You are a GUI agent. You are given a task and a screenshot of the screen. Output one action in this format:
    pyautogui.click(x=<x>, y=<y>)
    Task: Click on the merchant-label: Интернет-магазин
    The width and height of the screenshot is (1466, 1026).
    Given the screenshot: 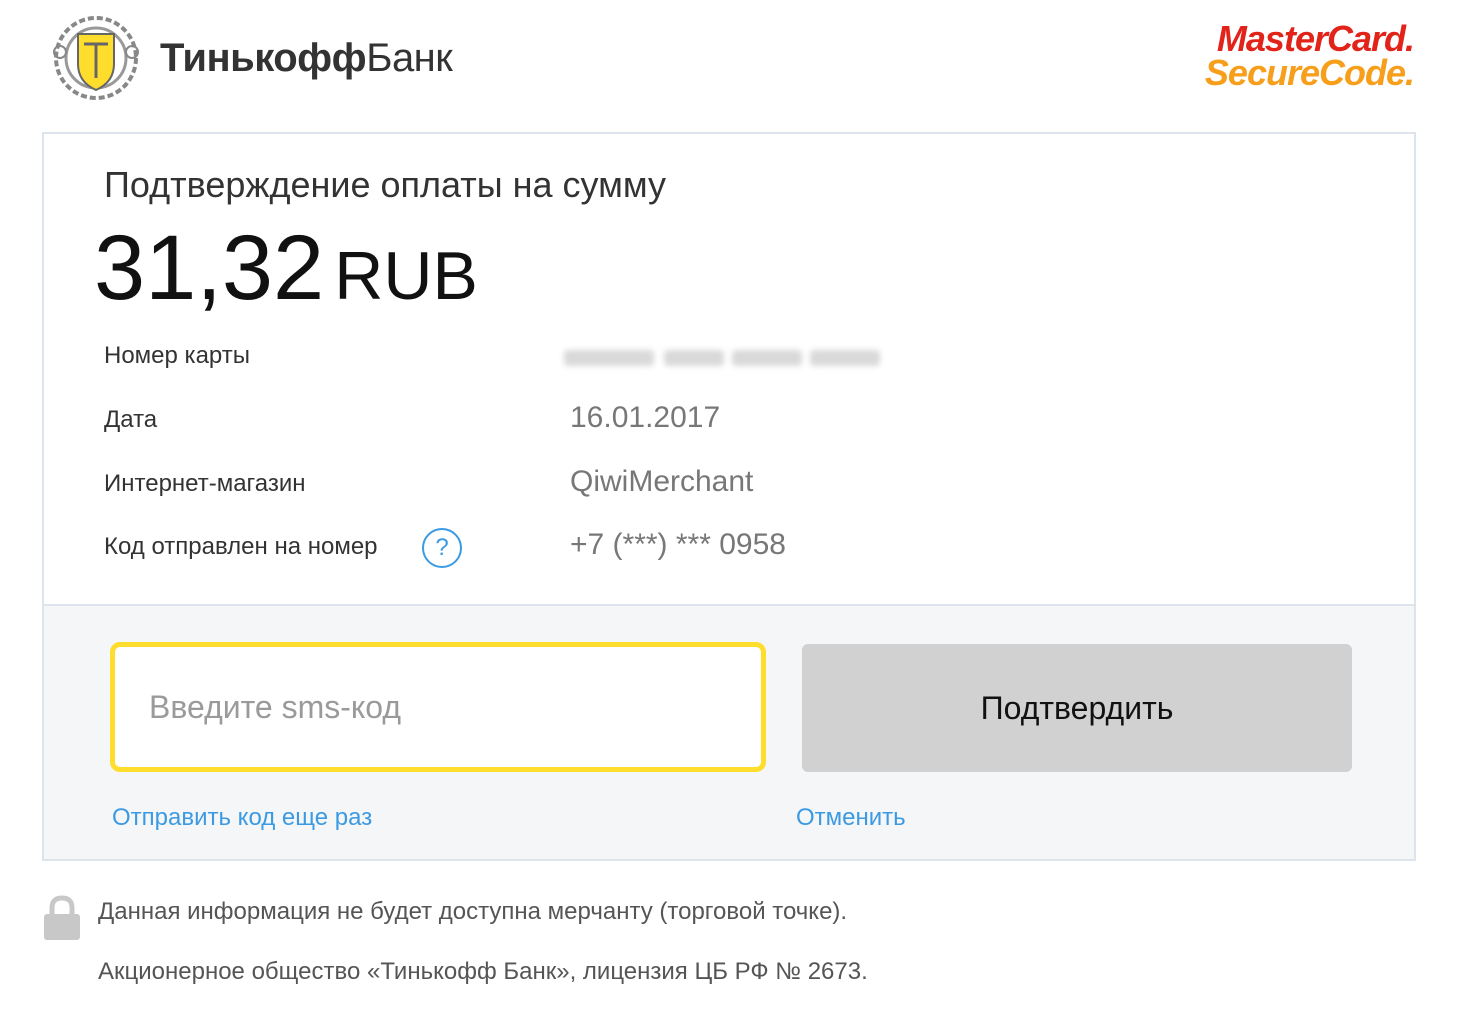 What is the action you would take?
    pyautogui.click(x=205, y=483)
    